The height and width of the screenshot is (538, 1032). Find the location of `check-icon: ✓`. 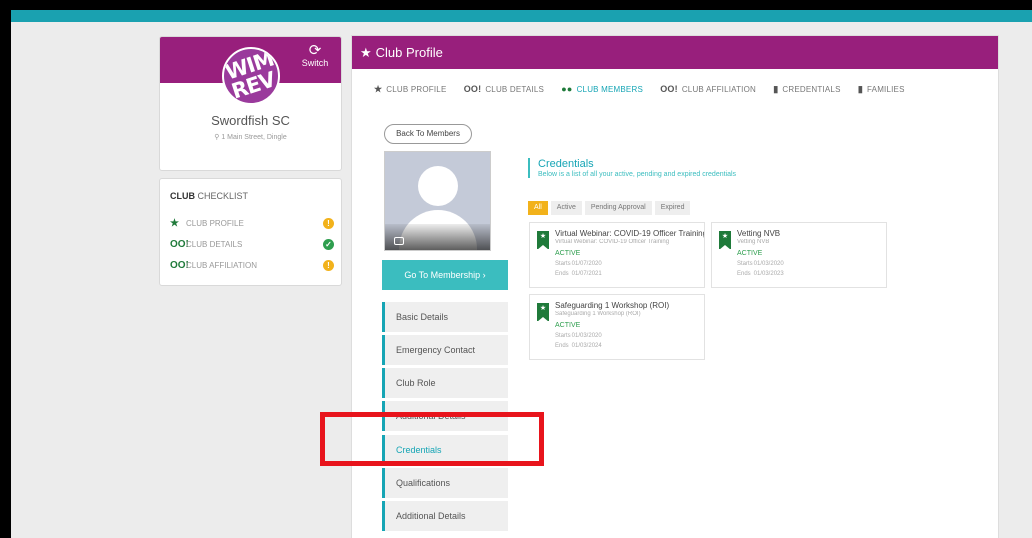

check-icon: ✓ is located at coordinates (328, 244).